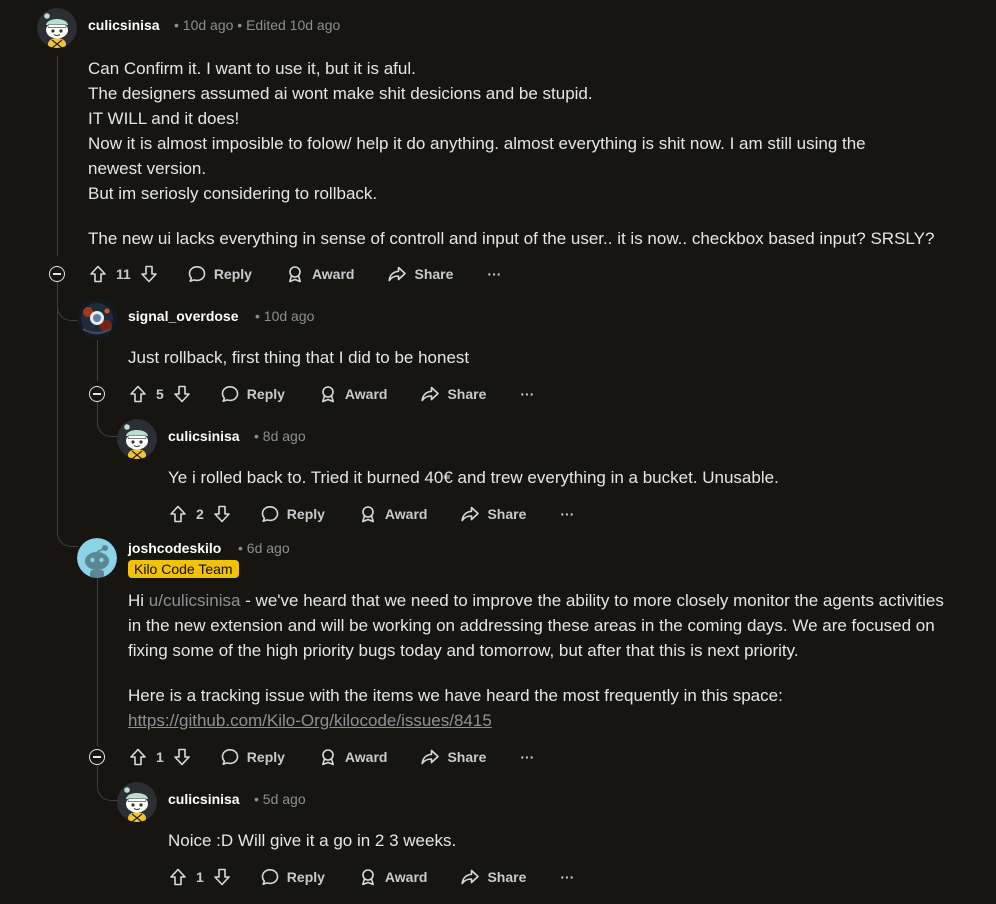  What do you see at coordinates (200, 514) in the screenshot?
I see `vote-group: 2` at bounding box center [200, 514].